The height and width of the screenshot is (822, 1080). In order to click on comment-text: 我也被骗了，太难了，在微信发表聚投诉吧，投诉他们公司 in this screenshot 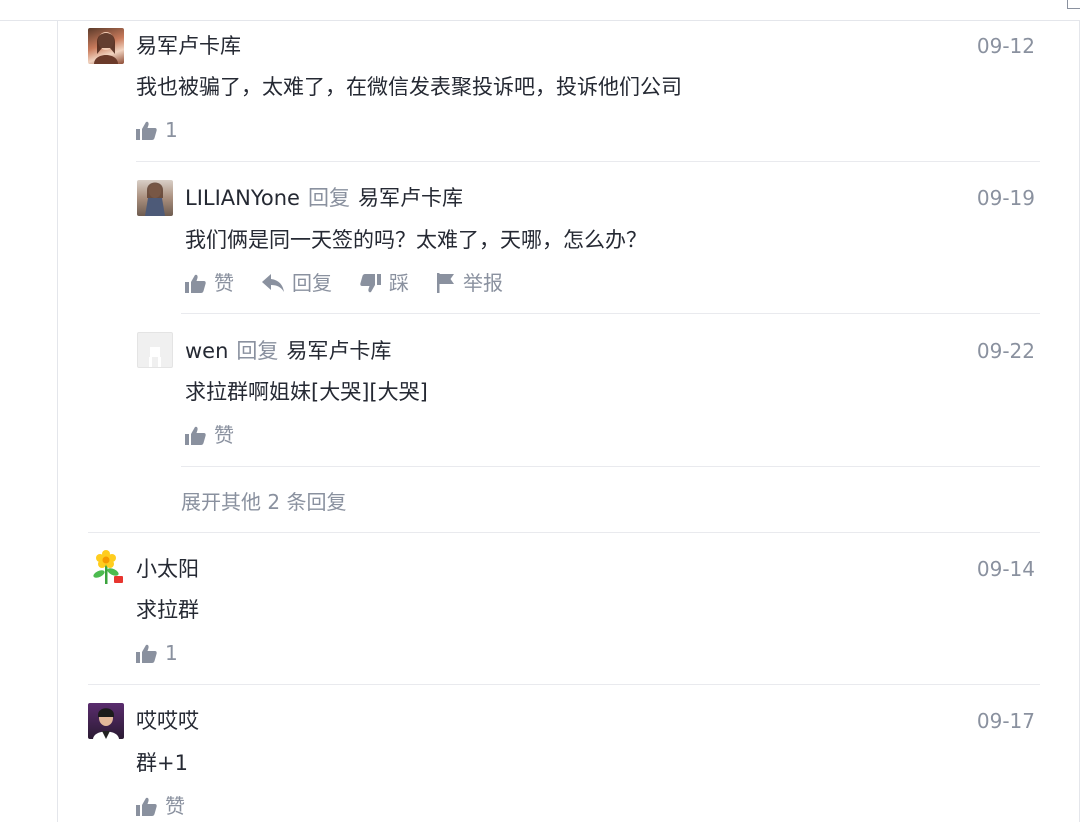, I will do `click(409, 87)`.